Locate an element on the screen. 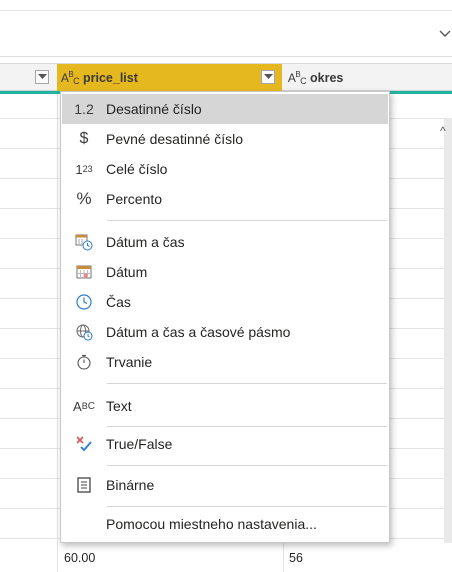 The height and width of the screenshot is (572, 452). chevron-down-icon is located at coordinates (445, 34).